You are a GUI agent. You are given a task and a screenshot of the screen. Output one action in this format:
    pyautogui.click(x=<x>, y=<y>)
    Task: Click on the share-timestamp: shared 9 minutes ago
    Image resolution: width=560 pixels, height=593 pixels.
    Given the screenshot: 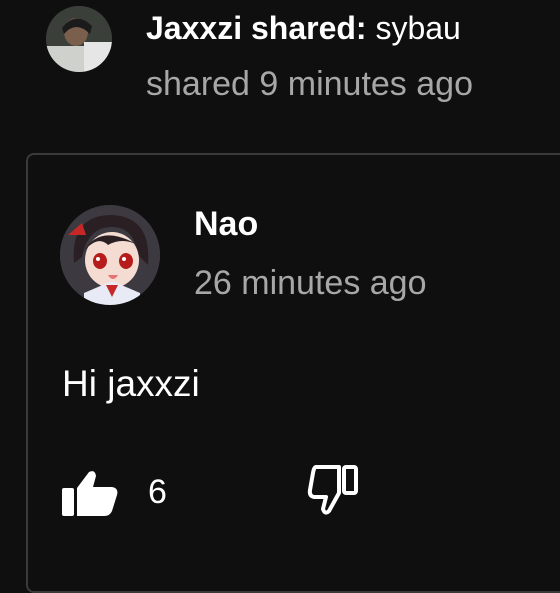 What is the action you would take?
    pyautogui.click(x=309, y=84)
    